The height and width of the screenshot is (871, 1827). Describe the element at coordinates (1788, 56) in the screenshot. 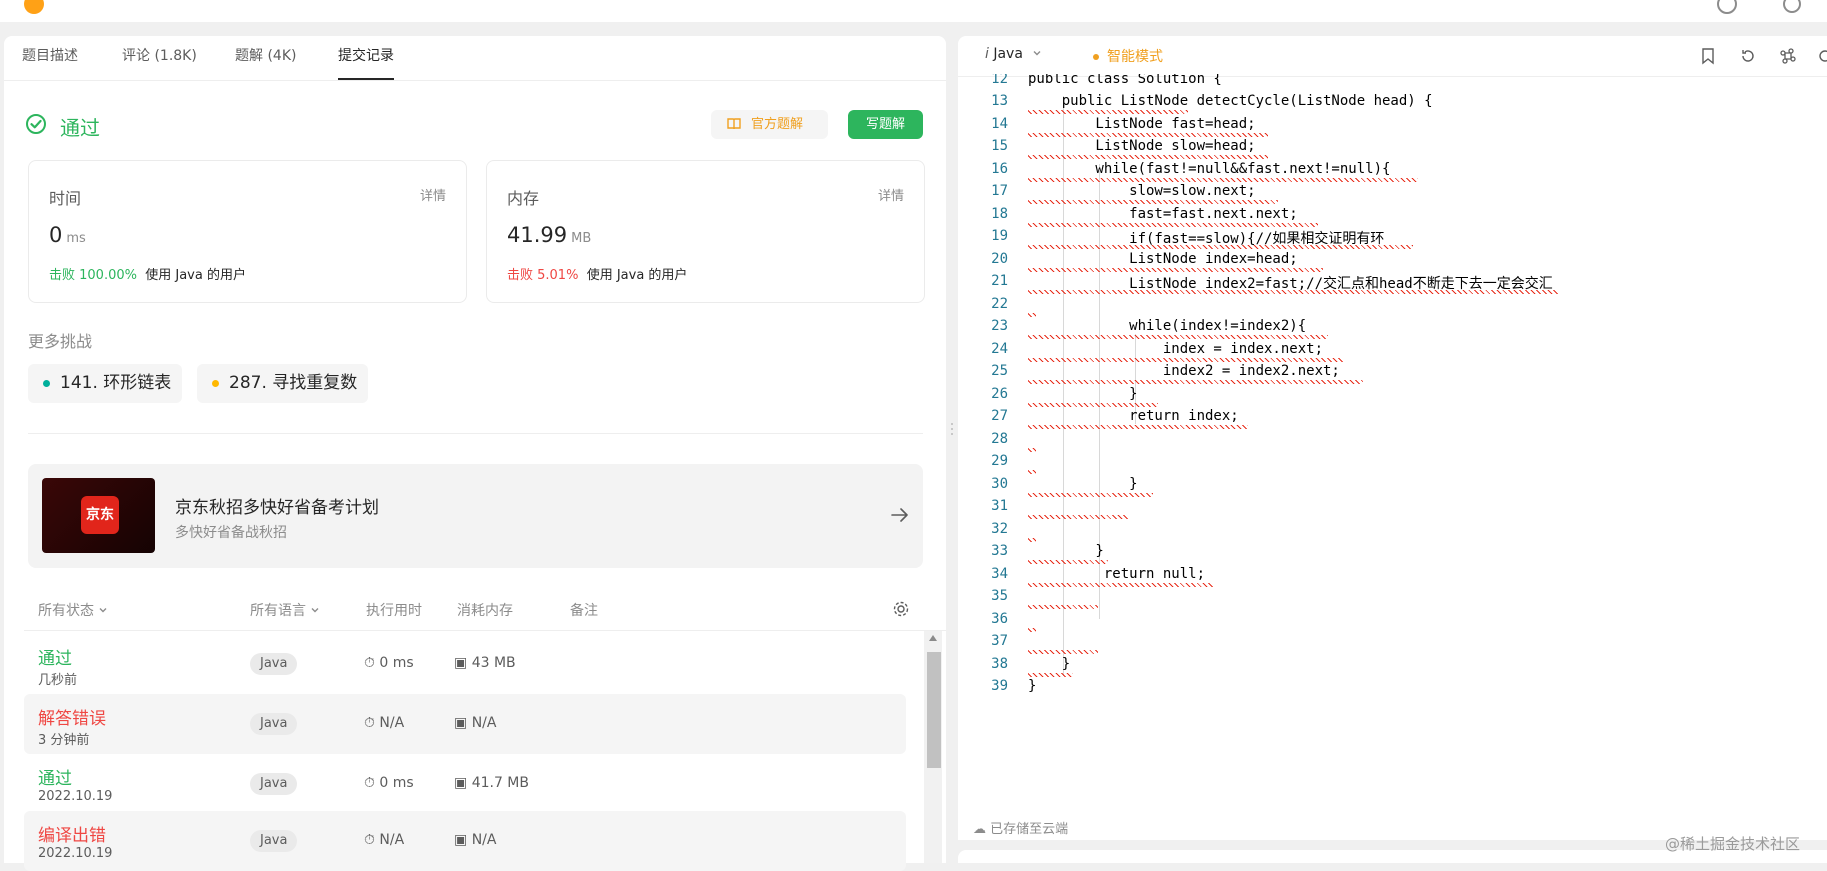

I see `command-icon` at that location.